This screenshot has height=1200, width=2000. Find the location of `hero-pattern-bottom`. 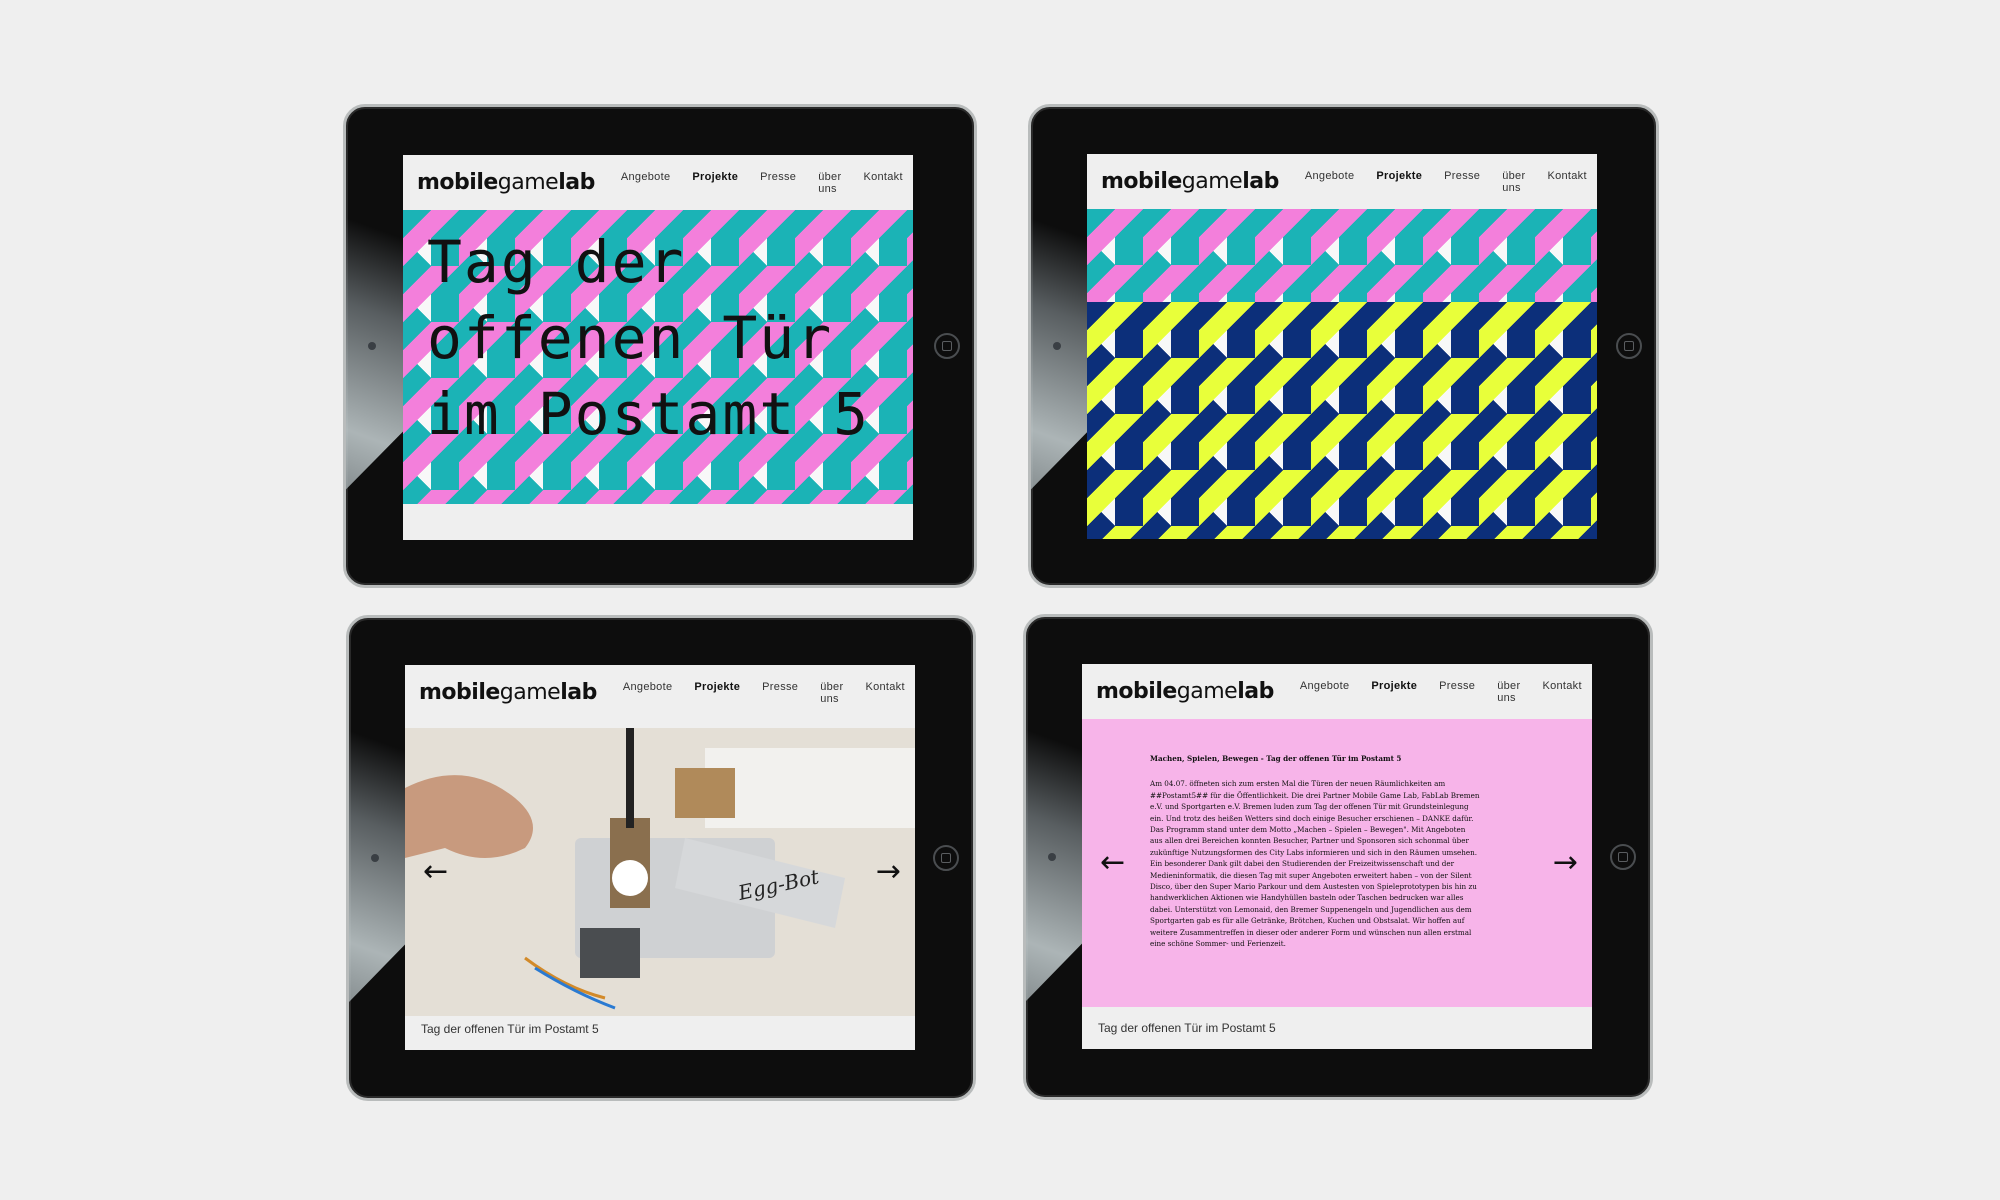

hero-pattern-bottom is located at coordinates (1342, 420).